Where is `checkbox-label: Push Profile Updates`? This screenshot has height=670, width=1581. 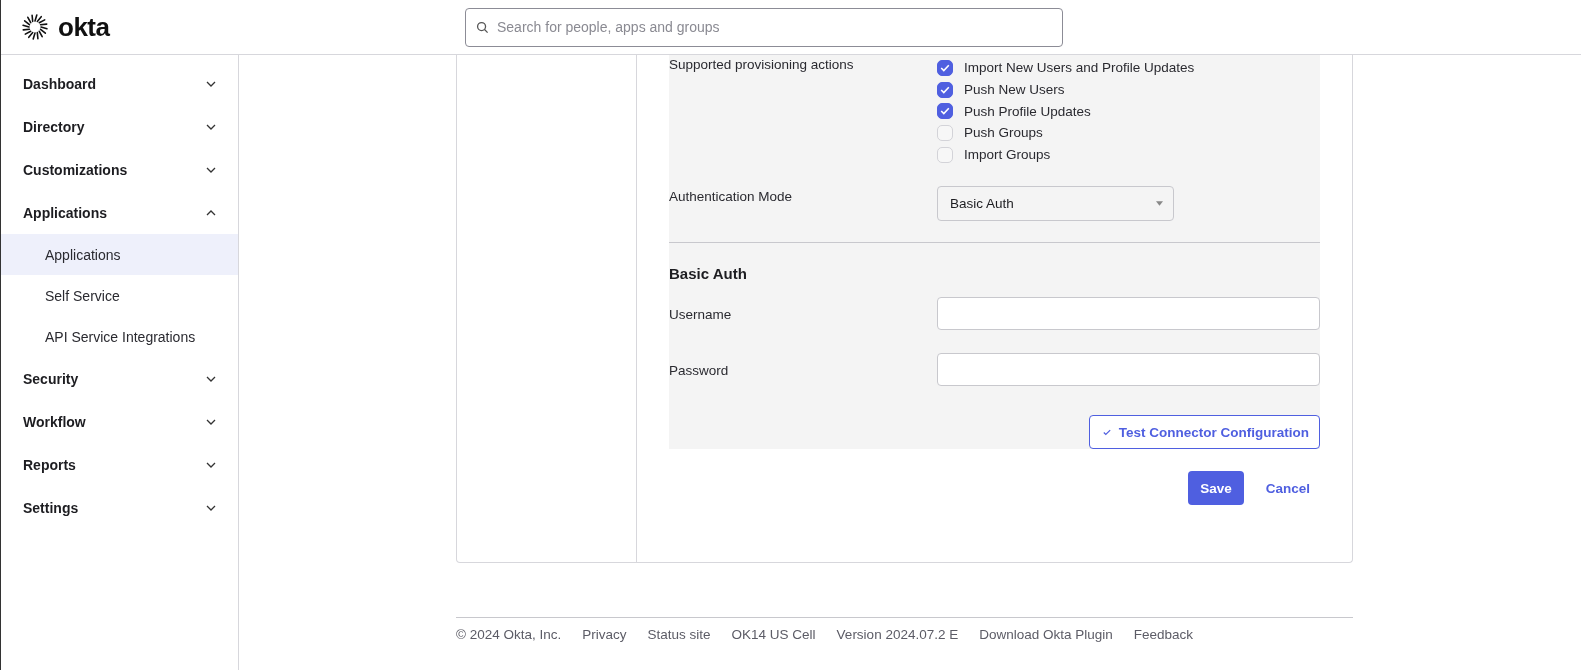
checkbox-label: Push Profile Updates is located at coordinates (1027, 111).